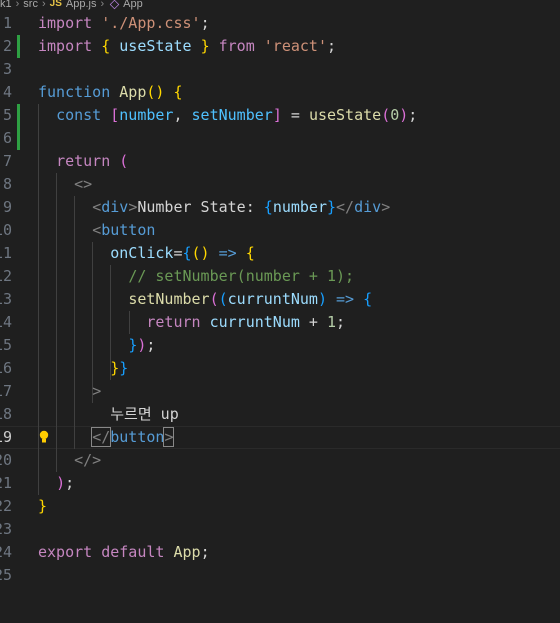  Describe the element at coordinates (280, 529) in the screenshot. I see `code-line: 23` at that location.